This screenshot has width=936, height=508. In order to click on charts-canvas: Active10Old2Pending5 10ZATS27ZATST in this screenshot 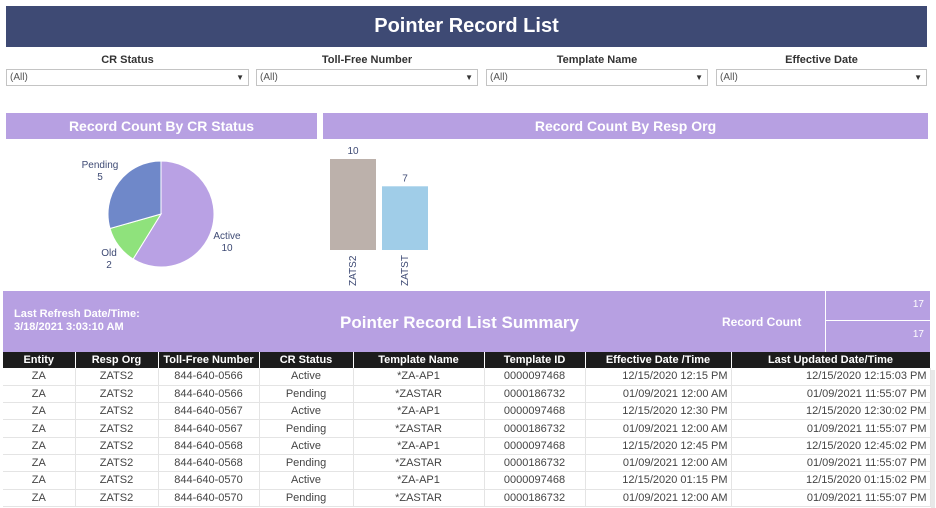, I will do `click(255, 216)`.